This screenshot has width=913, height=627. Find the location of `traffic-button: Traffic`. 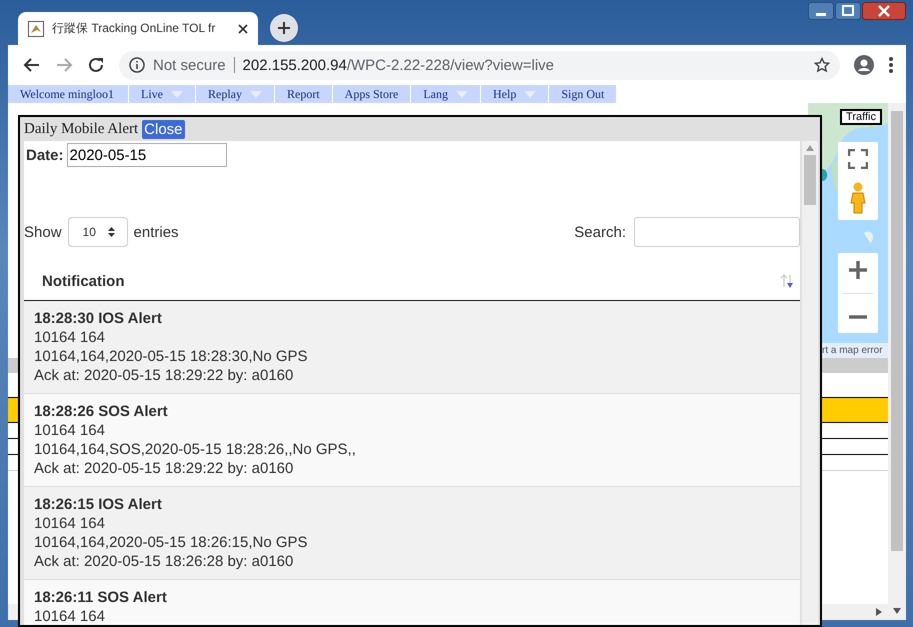

traffic-button: Traffic is located at coordinates (861, 117).